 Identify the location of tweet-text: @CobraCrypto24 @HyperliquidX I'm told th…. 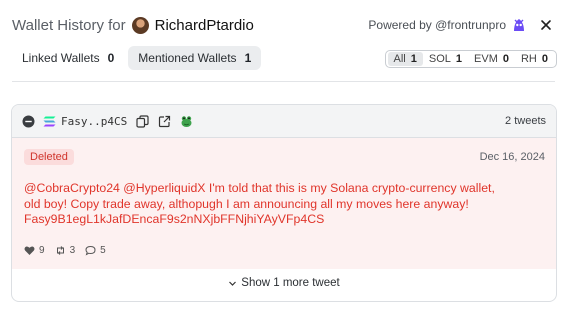
(284, 204).